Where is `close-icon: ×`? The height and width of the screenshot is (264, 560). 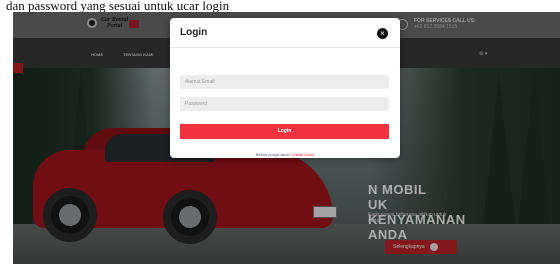
close-icon: × is located at coordinates (382, 33).